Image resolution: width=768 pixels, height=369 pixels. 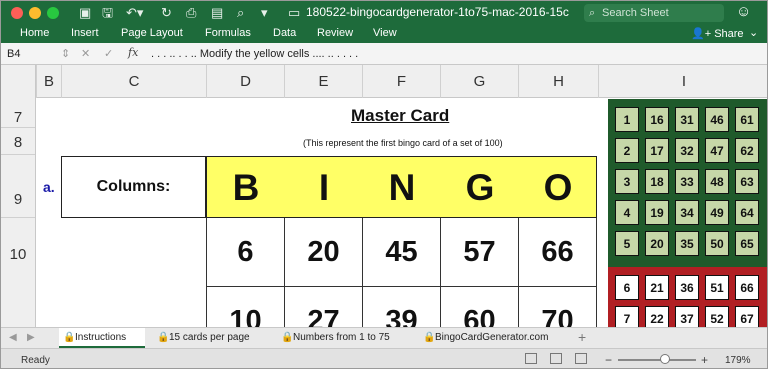 I want to click on share-button: 👤+ Share, so click(x=717, y=33).